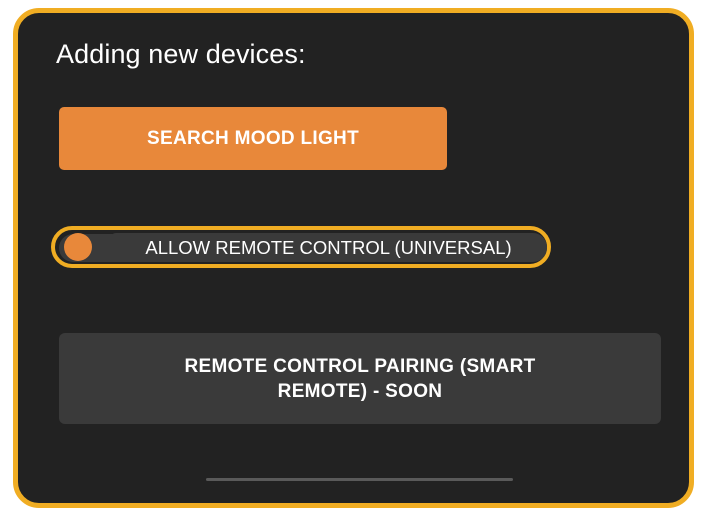 This screenshot has height=508, width=703. I want to click on search-mood-light-label: SEARCH MOOD LIGHT, so click(253, 138).